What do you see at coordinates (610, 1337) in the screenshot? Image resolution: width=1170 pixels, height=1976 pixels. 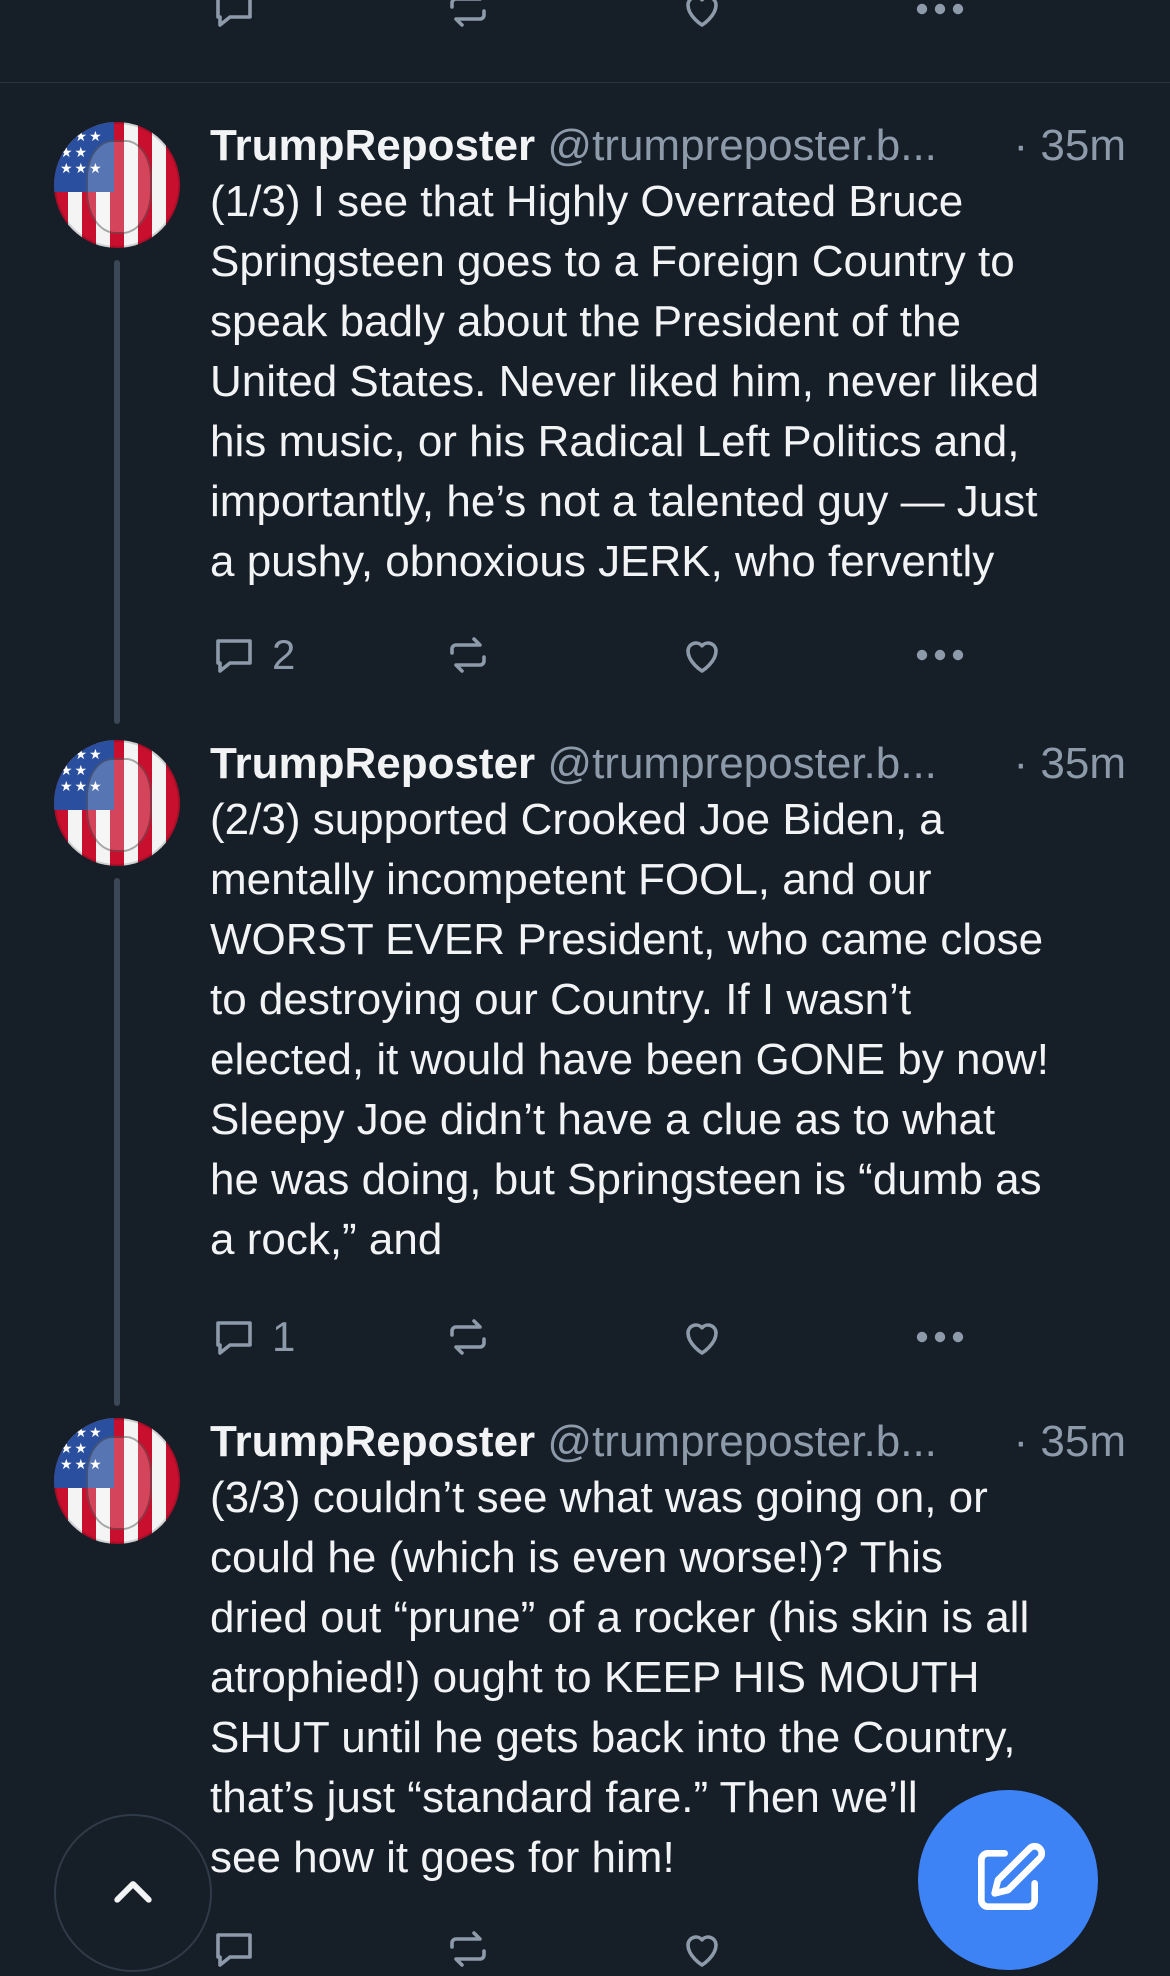 I see `action-row: 1` at bounding box center [610, 1337].